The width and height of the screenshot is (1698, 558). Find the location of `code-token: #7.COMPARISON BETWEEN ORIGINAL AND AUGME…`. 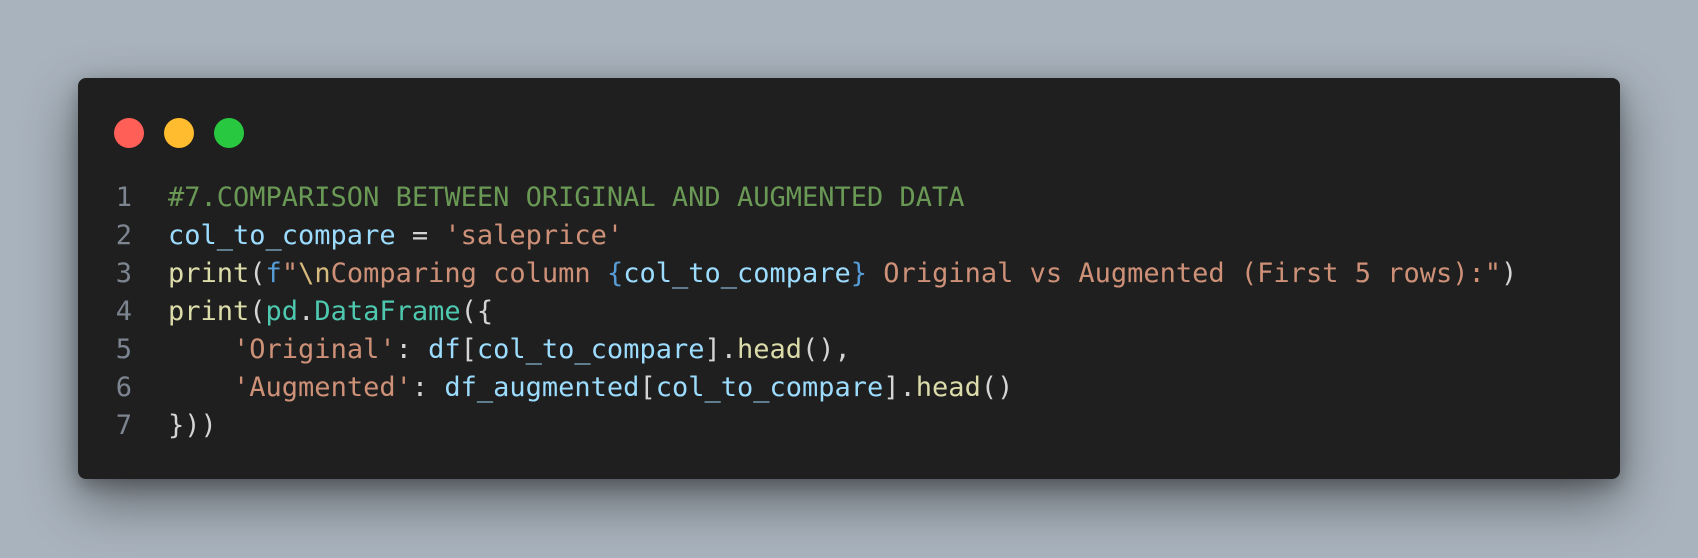

code-token: #7.COMPARISON BETWEEN ORIGINAL AND AUGME… is located at coordinates (566, 197).